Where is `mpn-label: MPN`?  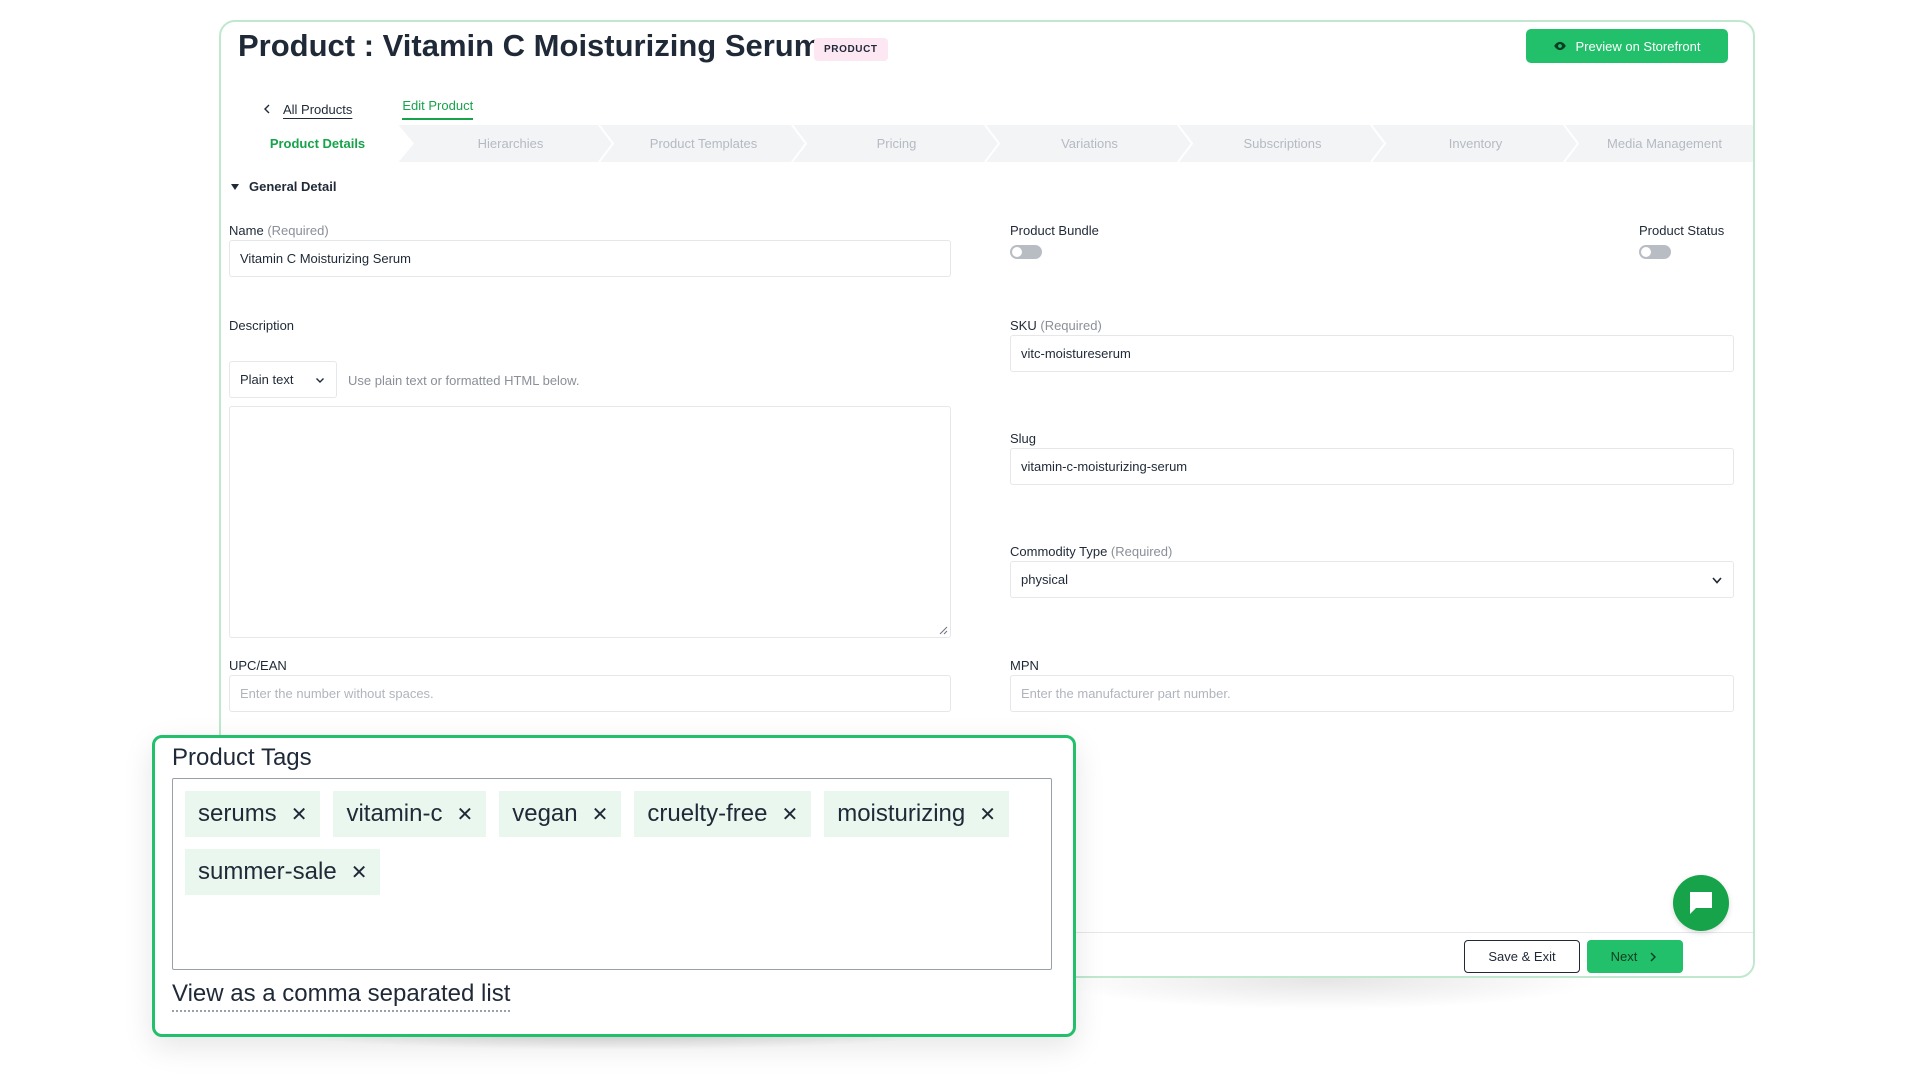 mpn-label: MPN is located at coordinates (1024, 665).